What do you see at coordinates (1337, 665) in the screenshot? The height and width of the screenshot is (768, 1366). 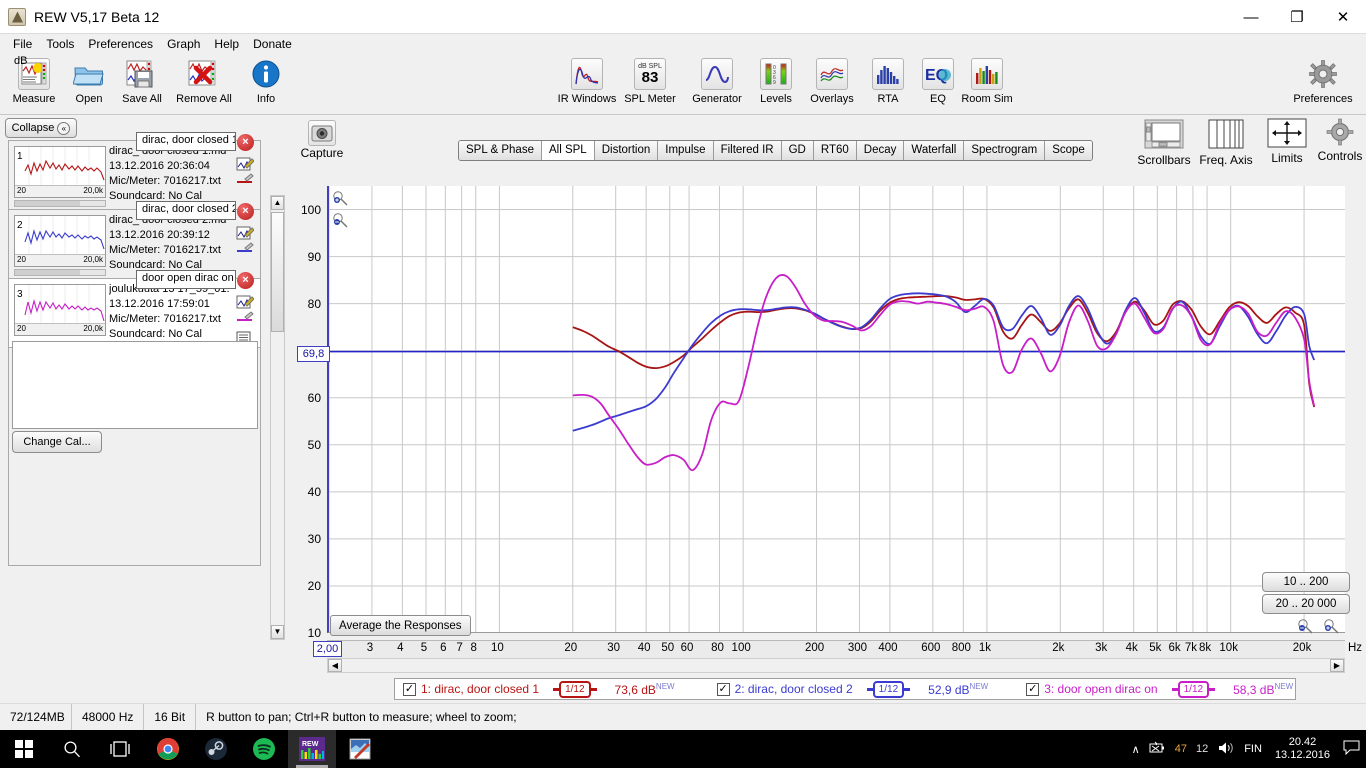 I see `scroll-right-icon: ▶` at bounding box center [1337, 665].